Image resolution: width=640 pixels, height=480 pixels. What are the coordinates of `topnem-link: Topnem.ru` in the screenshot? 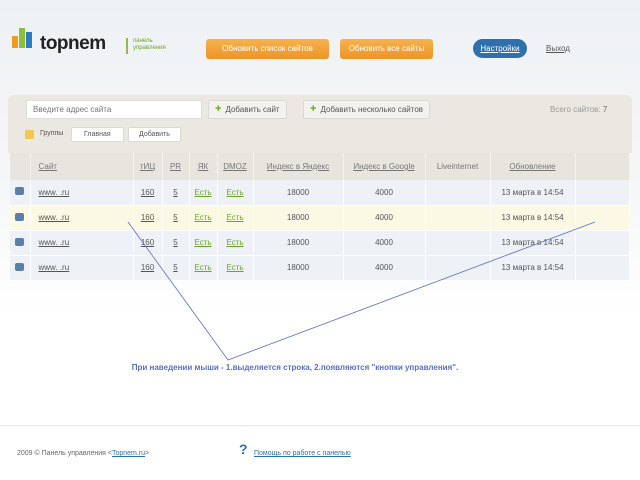 It's located at (128, 453).